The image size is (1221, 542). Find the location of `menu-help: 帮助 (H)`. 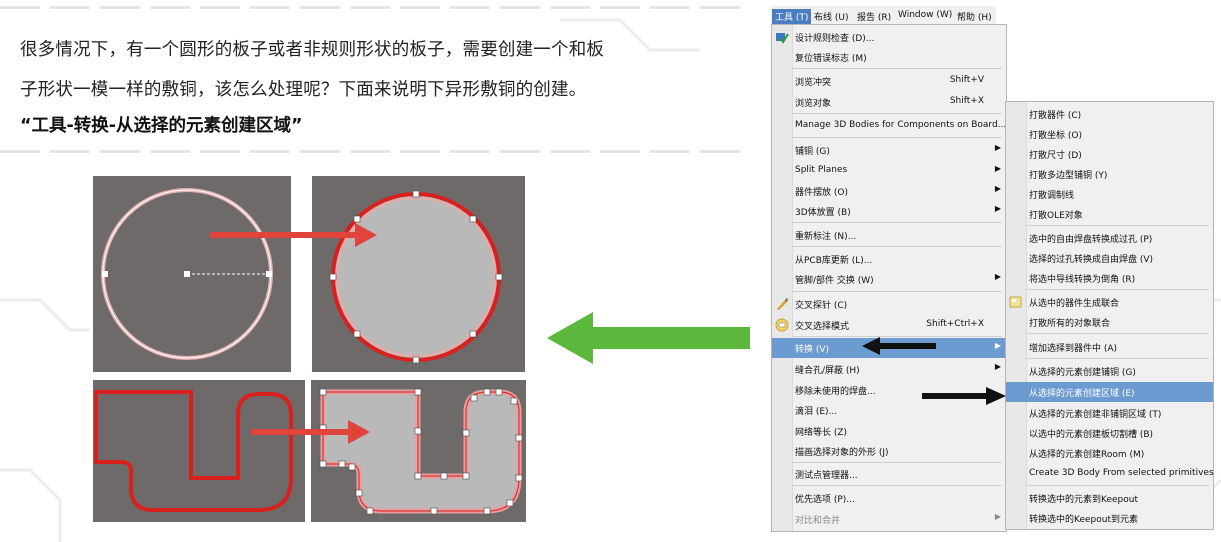

menu-help: 帮助 (H) is located at coordinates (974, 16).